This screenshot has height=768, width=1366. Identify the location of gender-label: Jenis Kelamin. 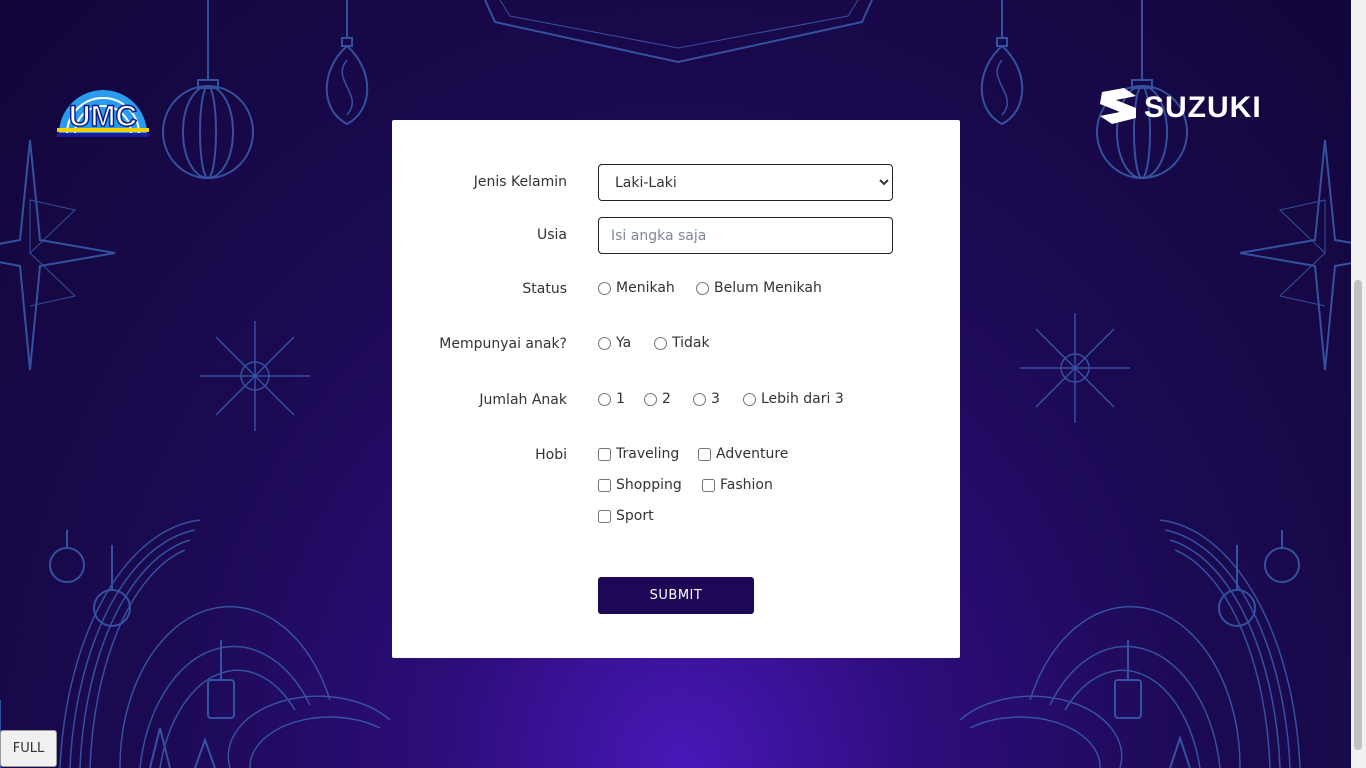
(520, 182).